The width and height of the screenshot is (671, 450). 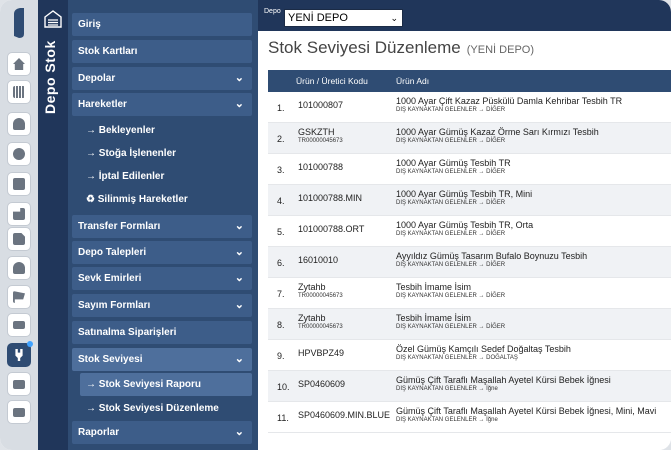 What do you see at coordinates (19, 154) in the screenshot?
I see `gear-icon` at bounding box center [19, 154].